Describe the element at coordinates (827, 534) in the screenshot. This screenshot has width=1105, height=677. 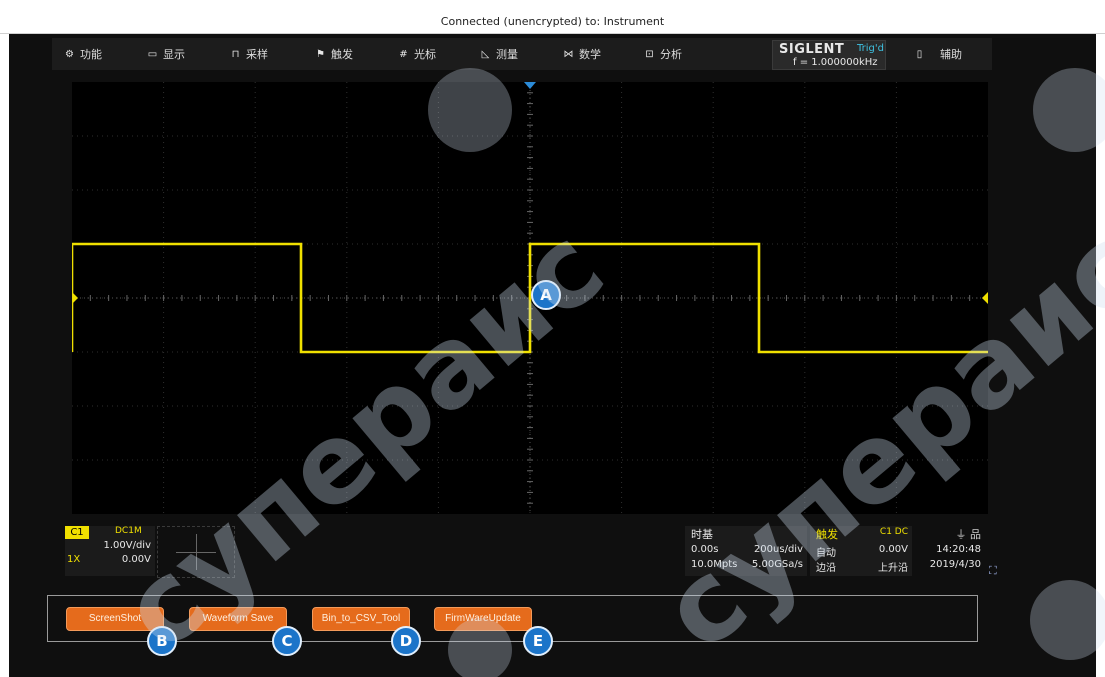
I see `trigger-header: 触发` at that location.